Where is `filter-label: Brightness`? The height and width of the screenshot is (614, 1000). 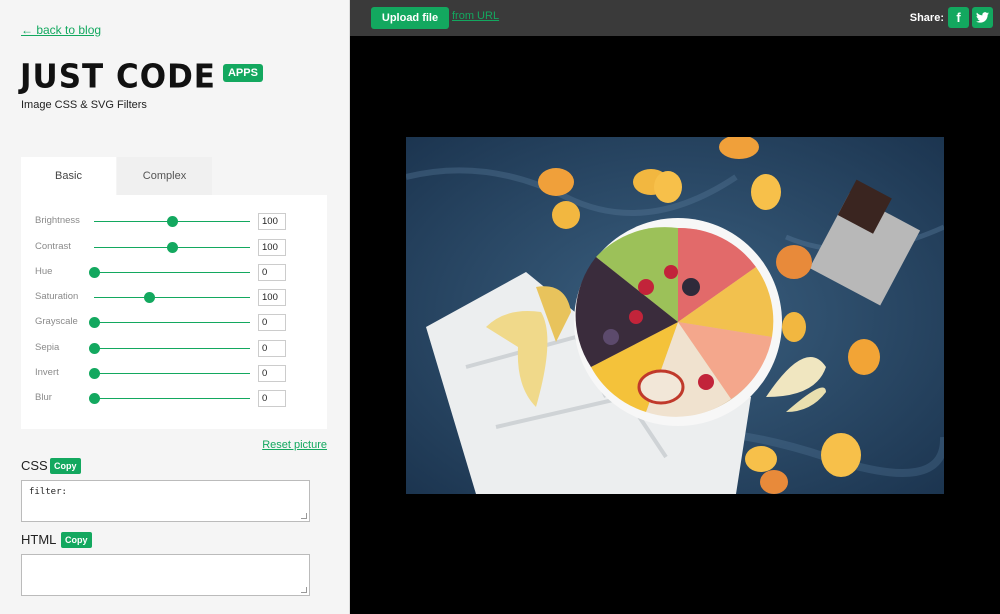
filter-label: Brightness is located at coordinates (57, 220).